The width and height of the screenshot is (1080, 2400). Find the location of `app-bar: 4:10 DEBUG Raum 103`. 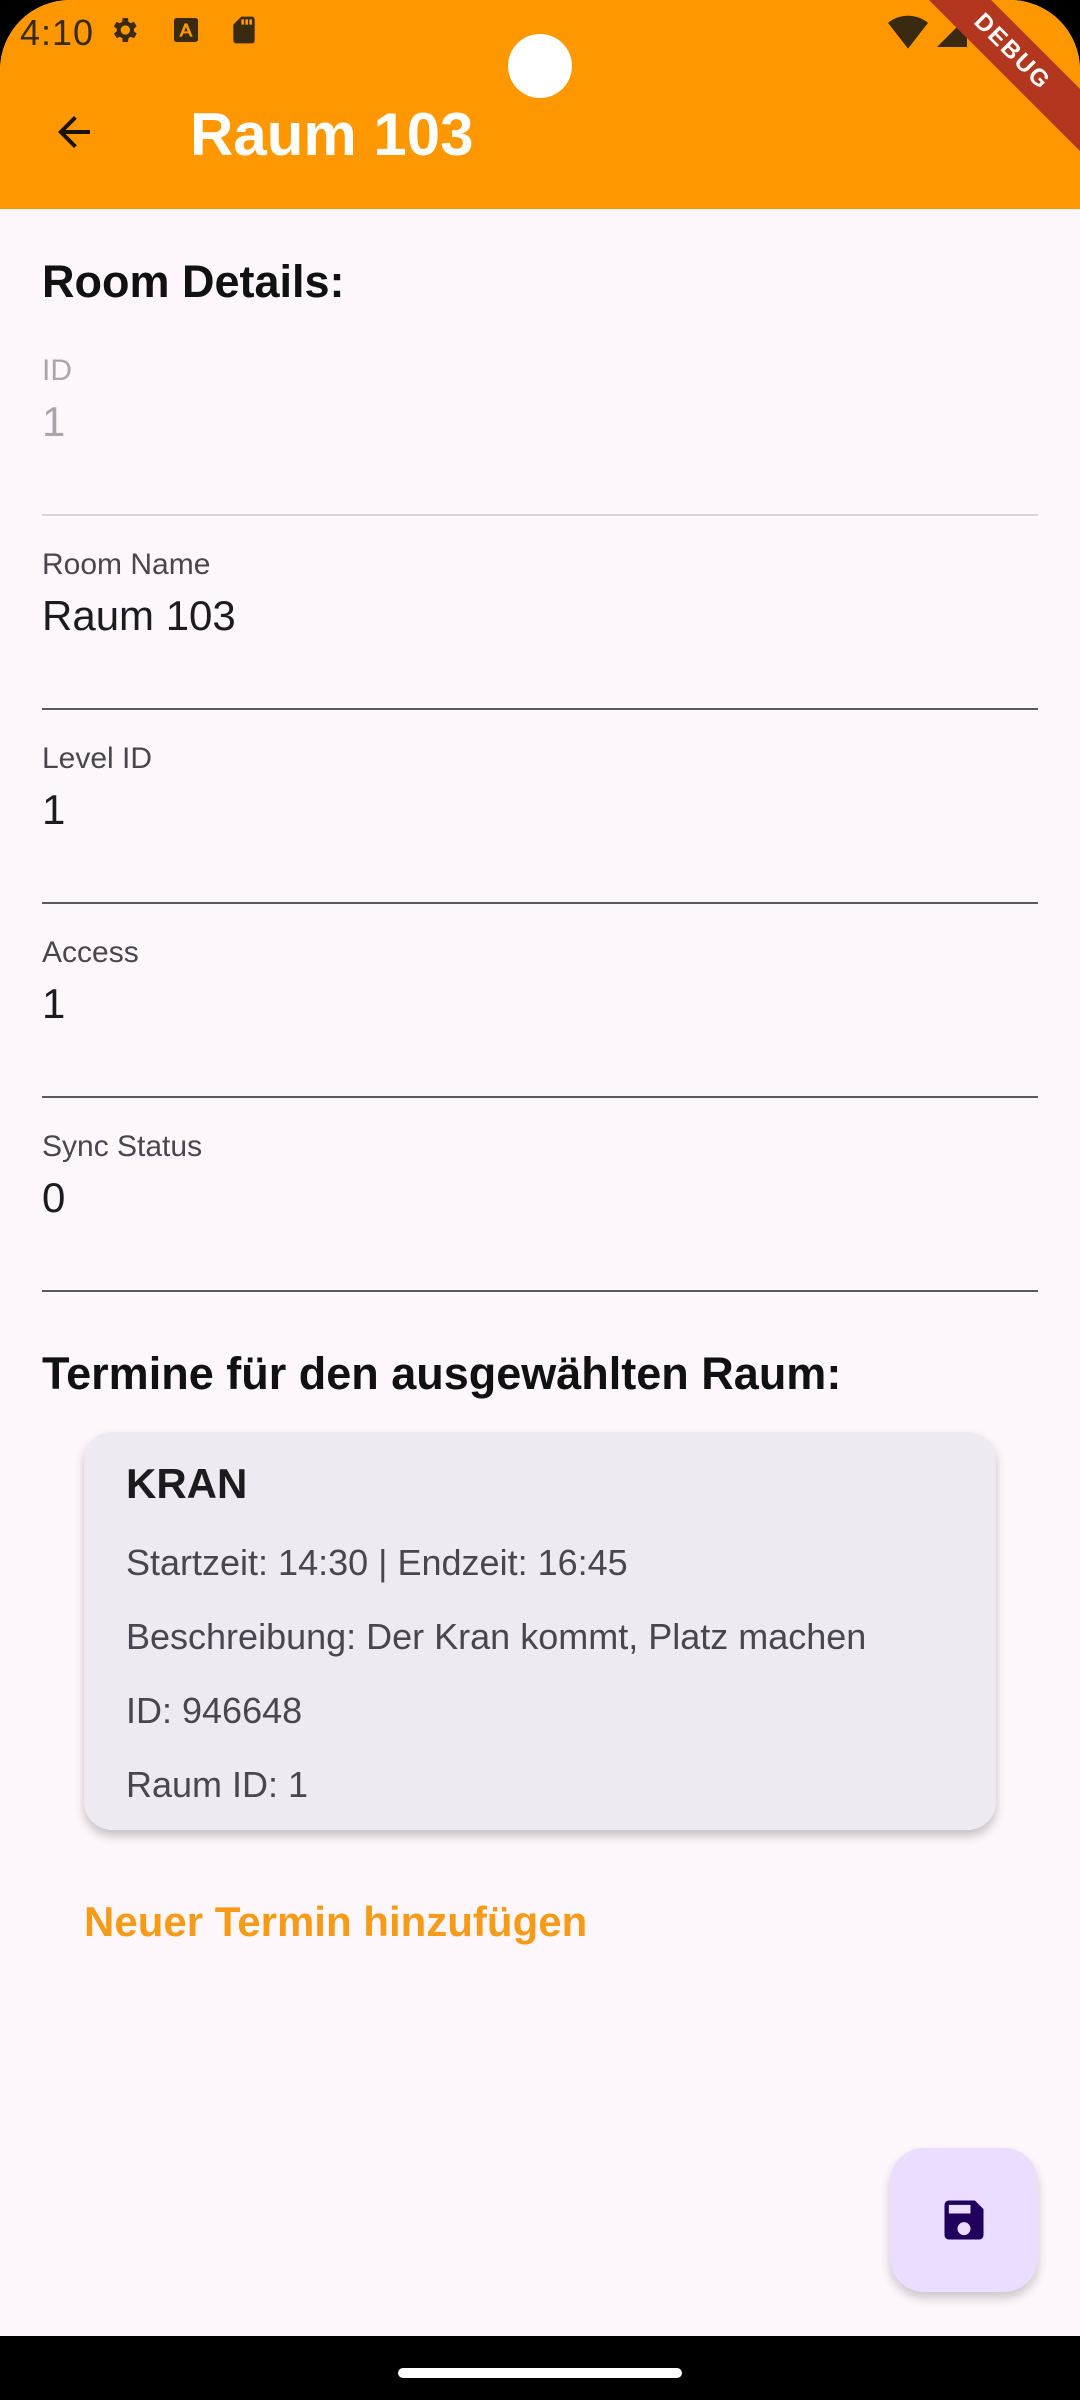

app-bar: 4:10 DEBUG Raum 103 is located at coordinates (540, 104).